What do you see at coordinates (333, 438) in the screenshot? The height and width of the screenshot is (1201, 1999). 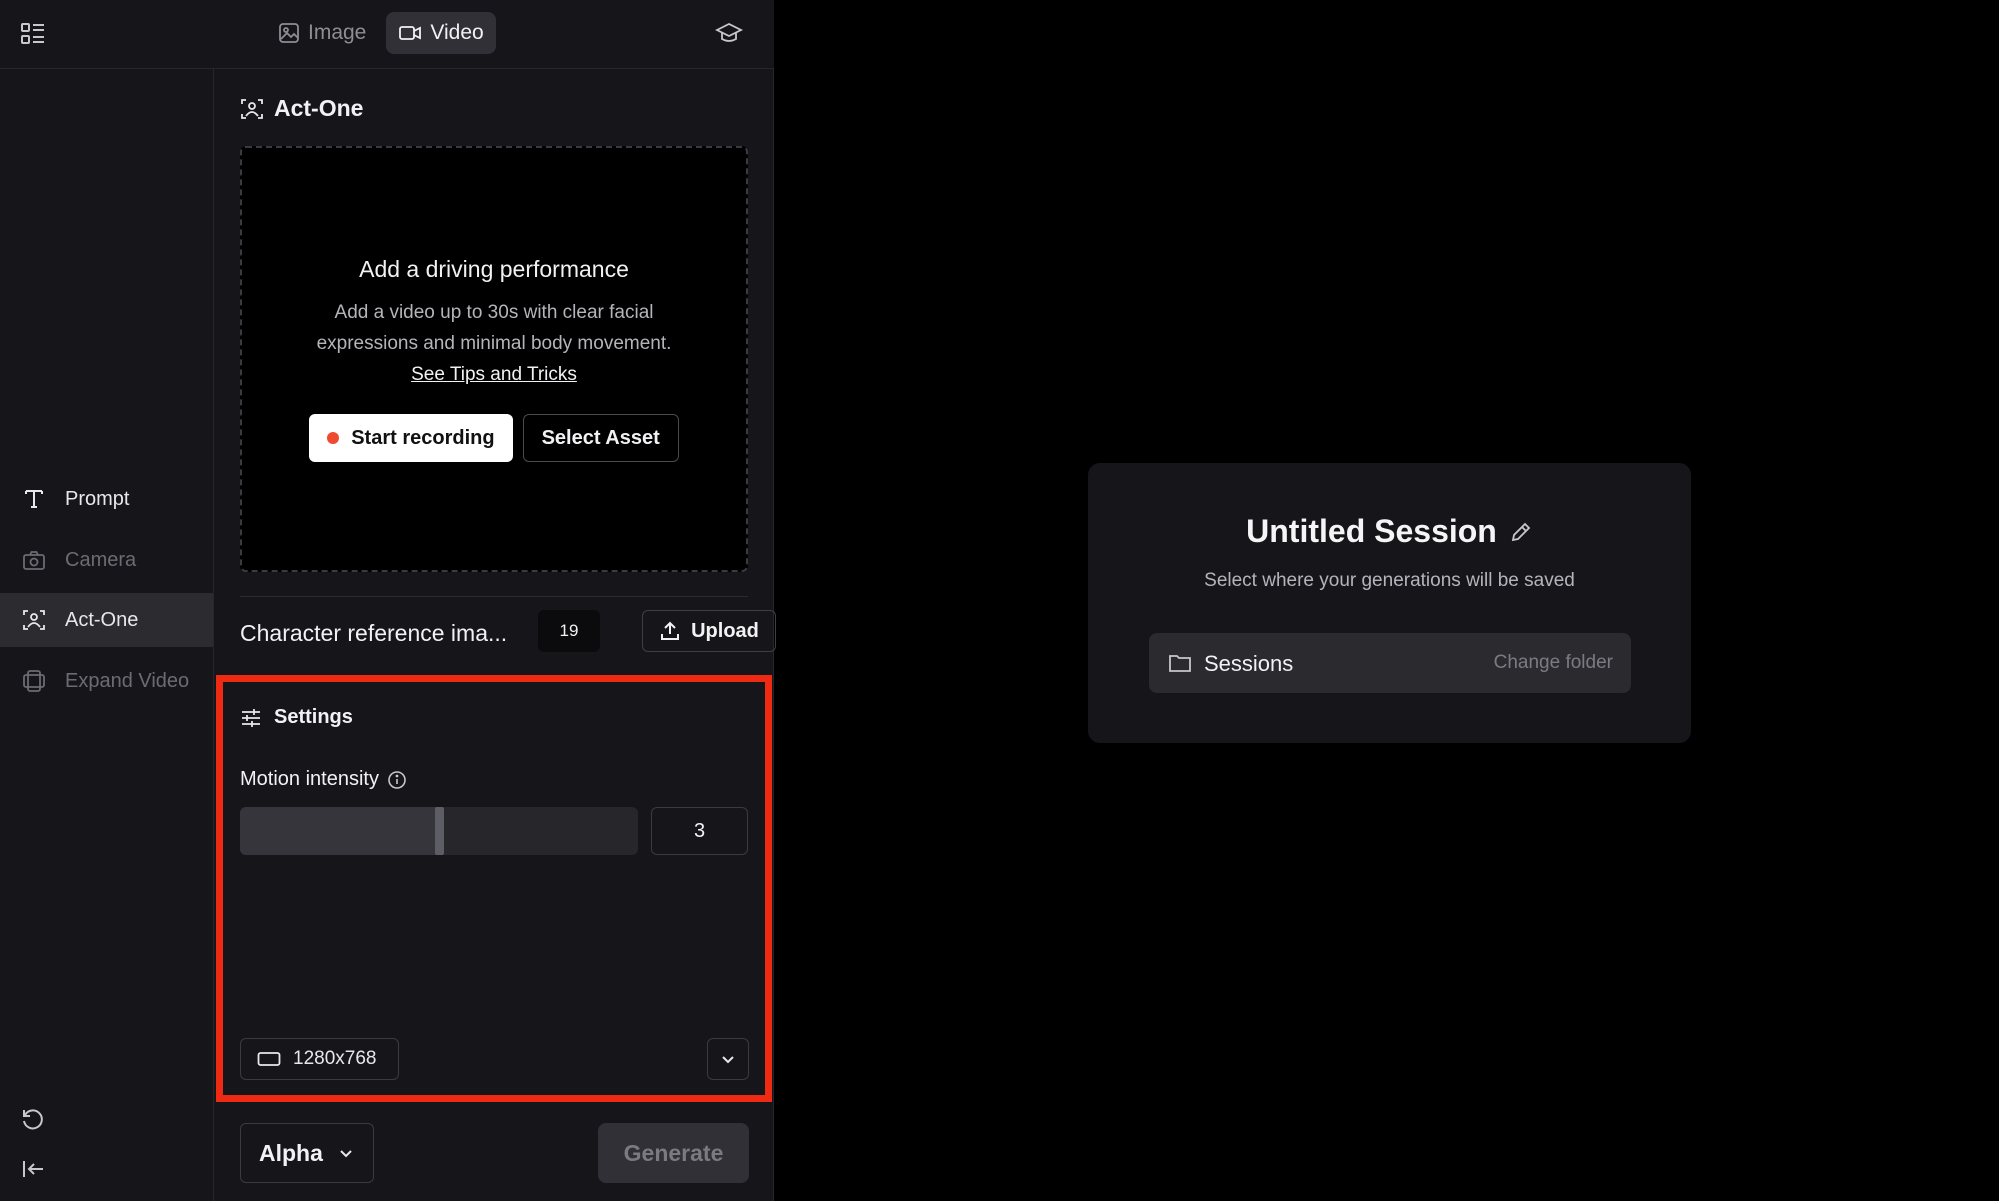 I see `record-dot-icon` at bounding box center [333, 438].